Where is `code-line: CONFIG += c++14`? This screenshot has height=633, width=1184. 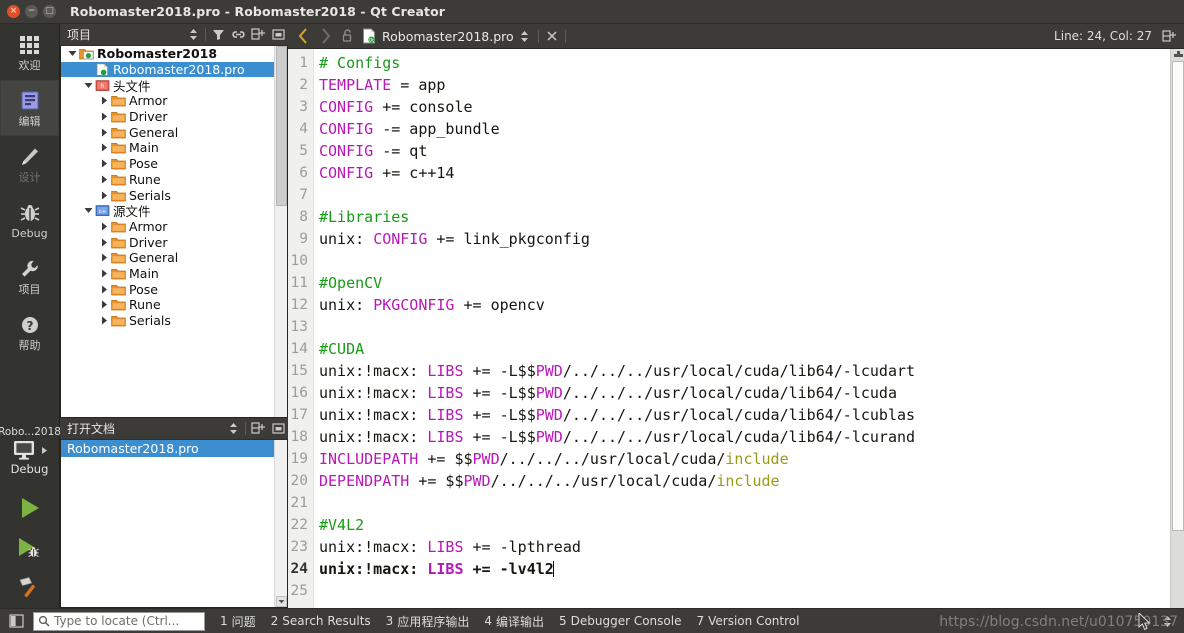
code-line: CONFIG += c++14 is located at coordinates (749, 173).